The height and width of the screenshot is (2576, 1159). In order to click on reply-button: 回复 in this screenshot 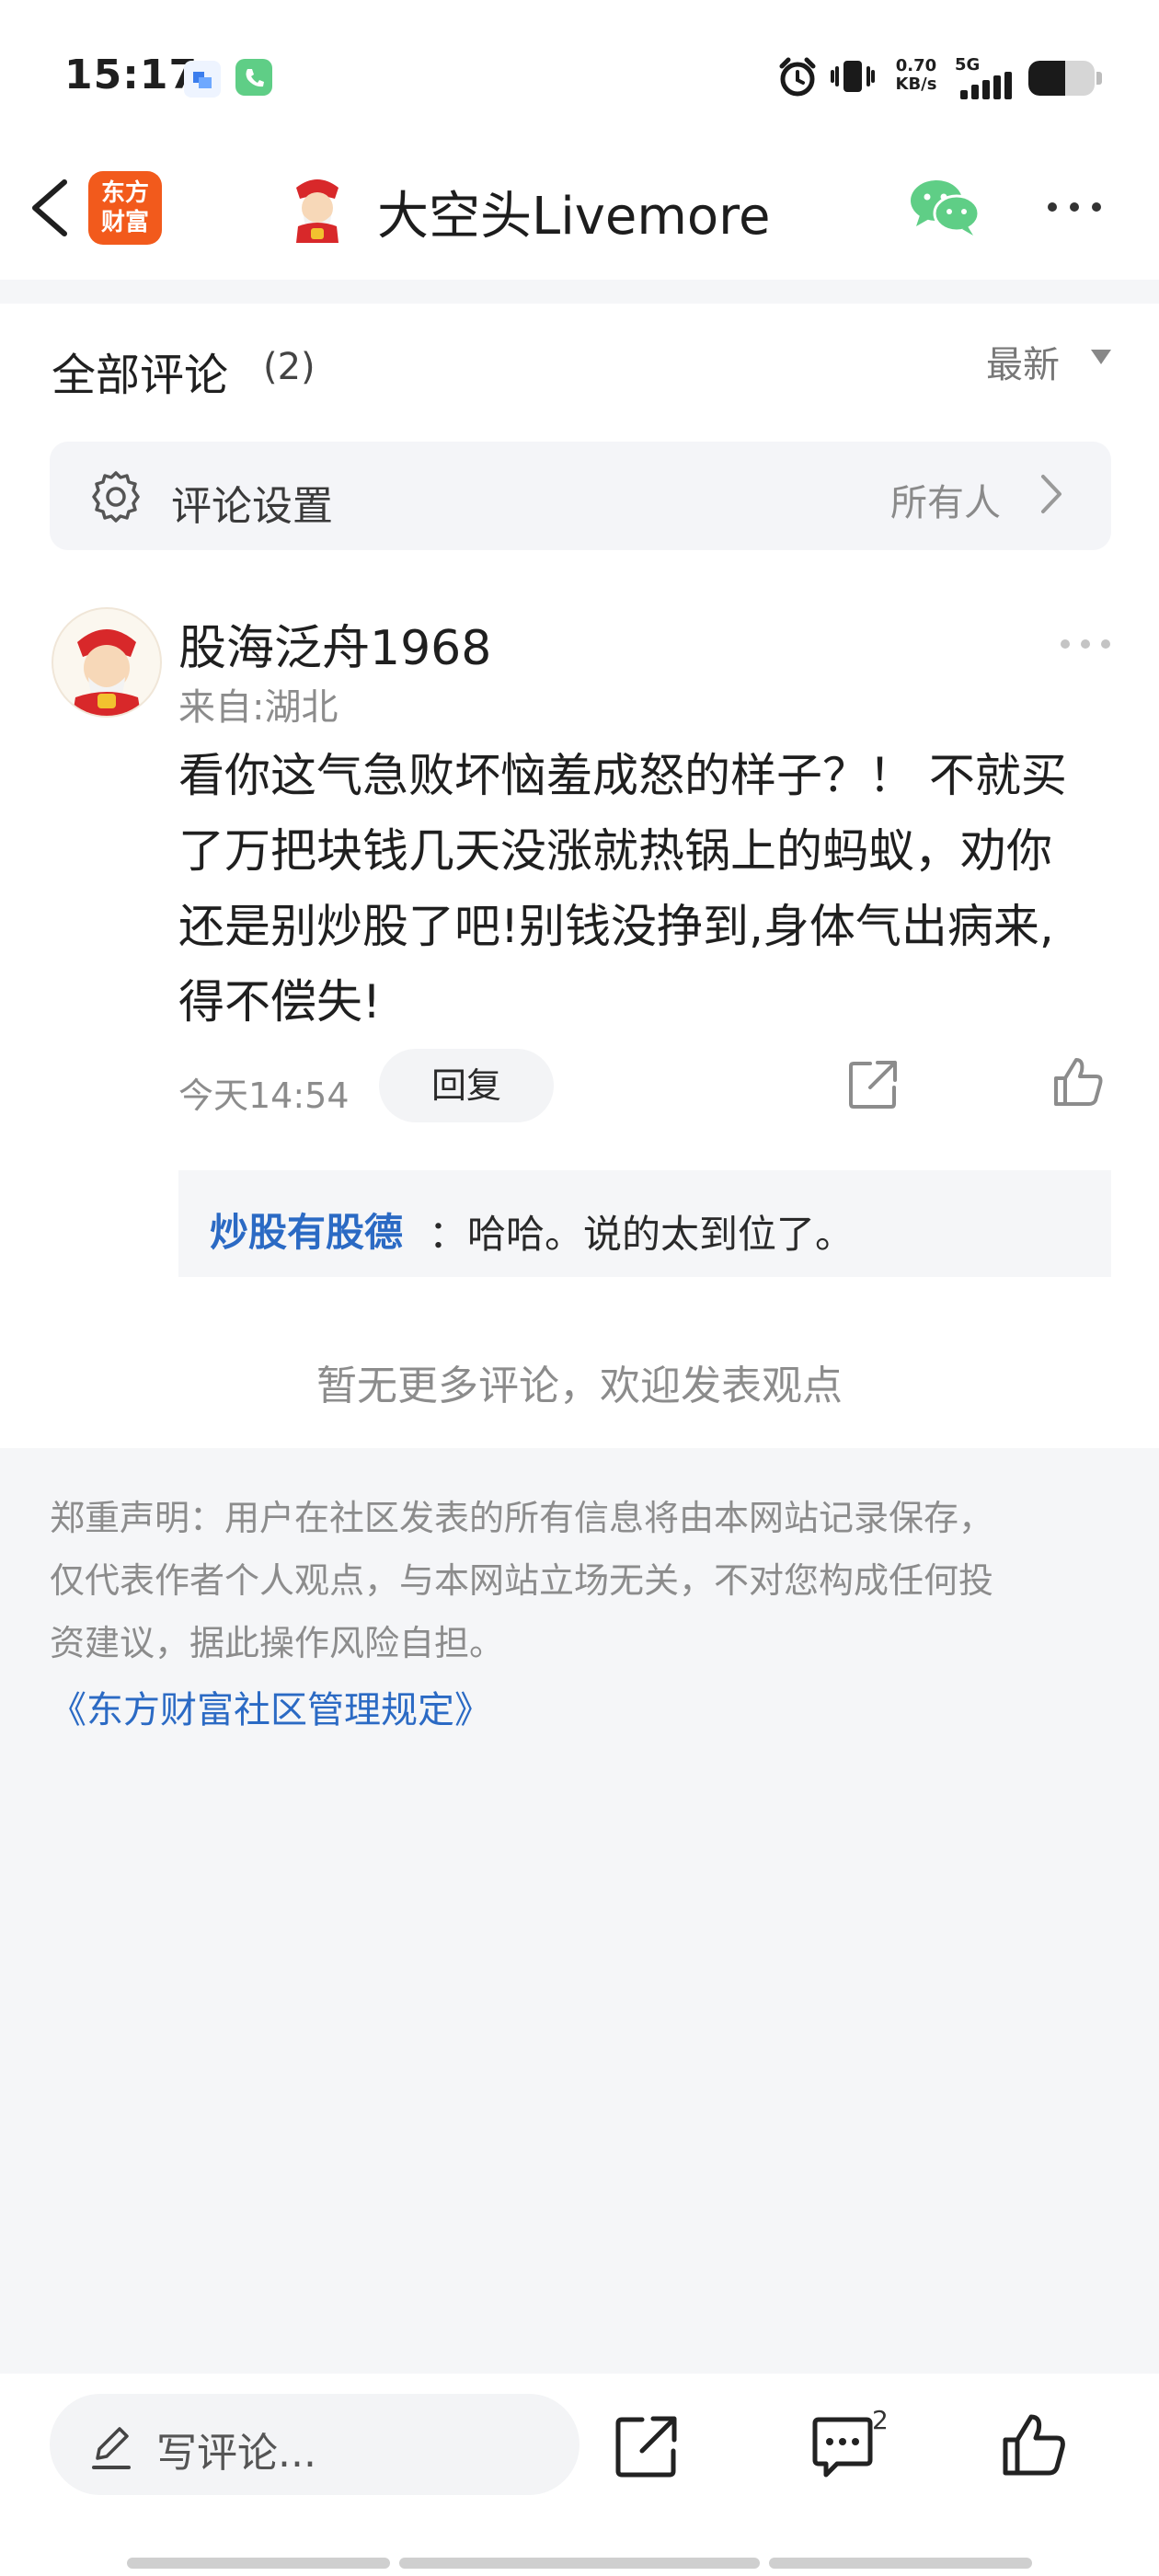, I will do `click(466, 1085)`.